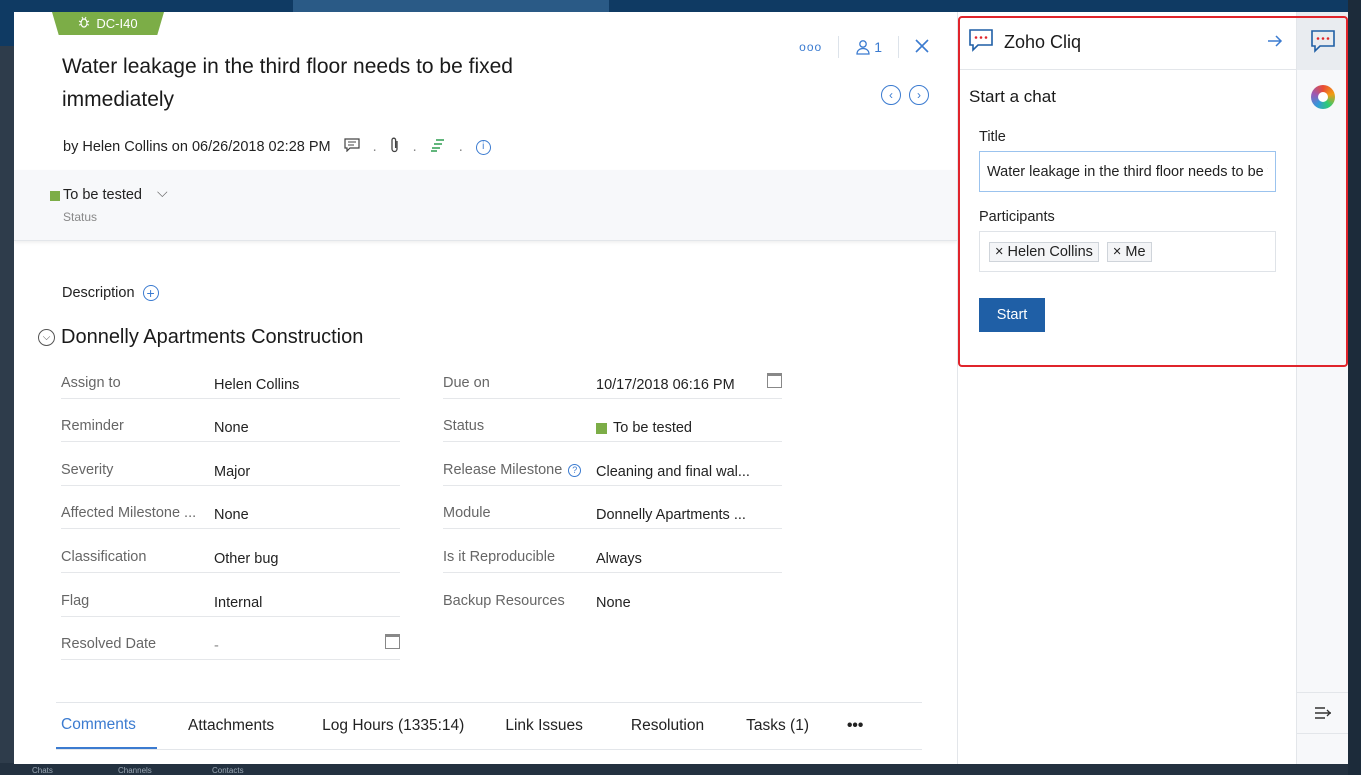 The image size is (1361, 775). What do you see at coordinates (922, 47) in the screenshot?
I see `close-icon` at bounding box center [922, 47].